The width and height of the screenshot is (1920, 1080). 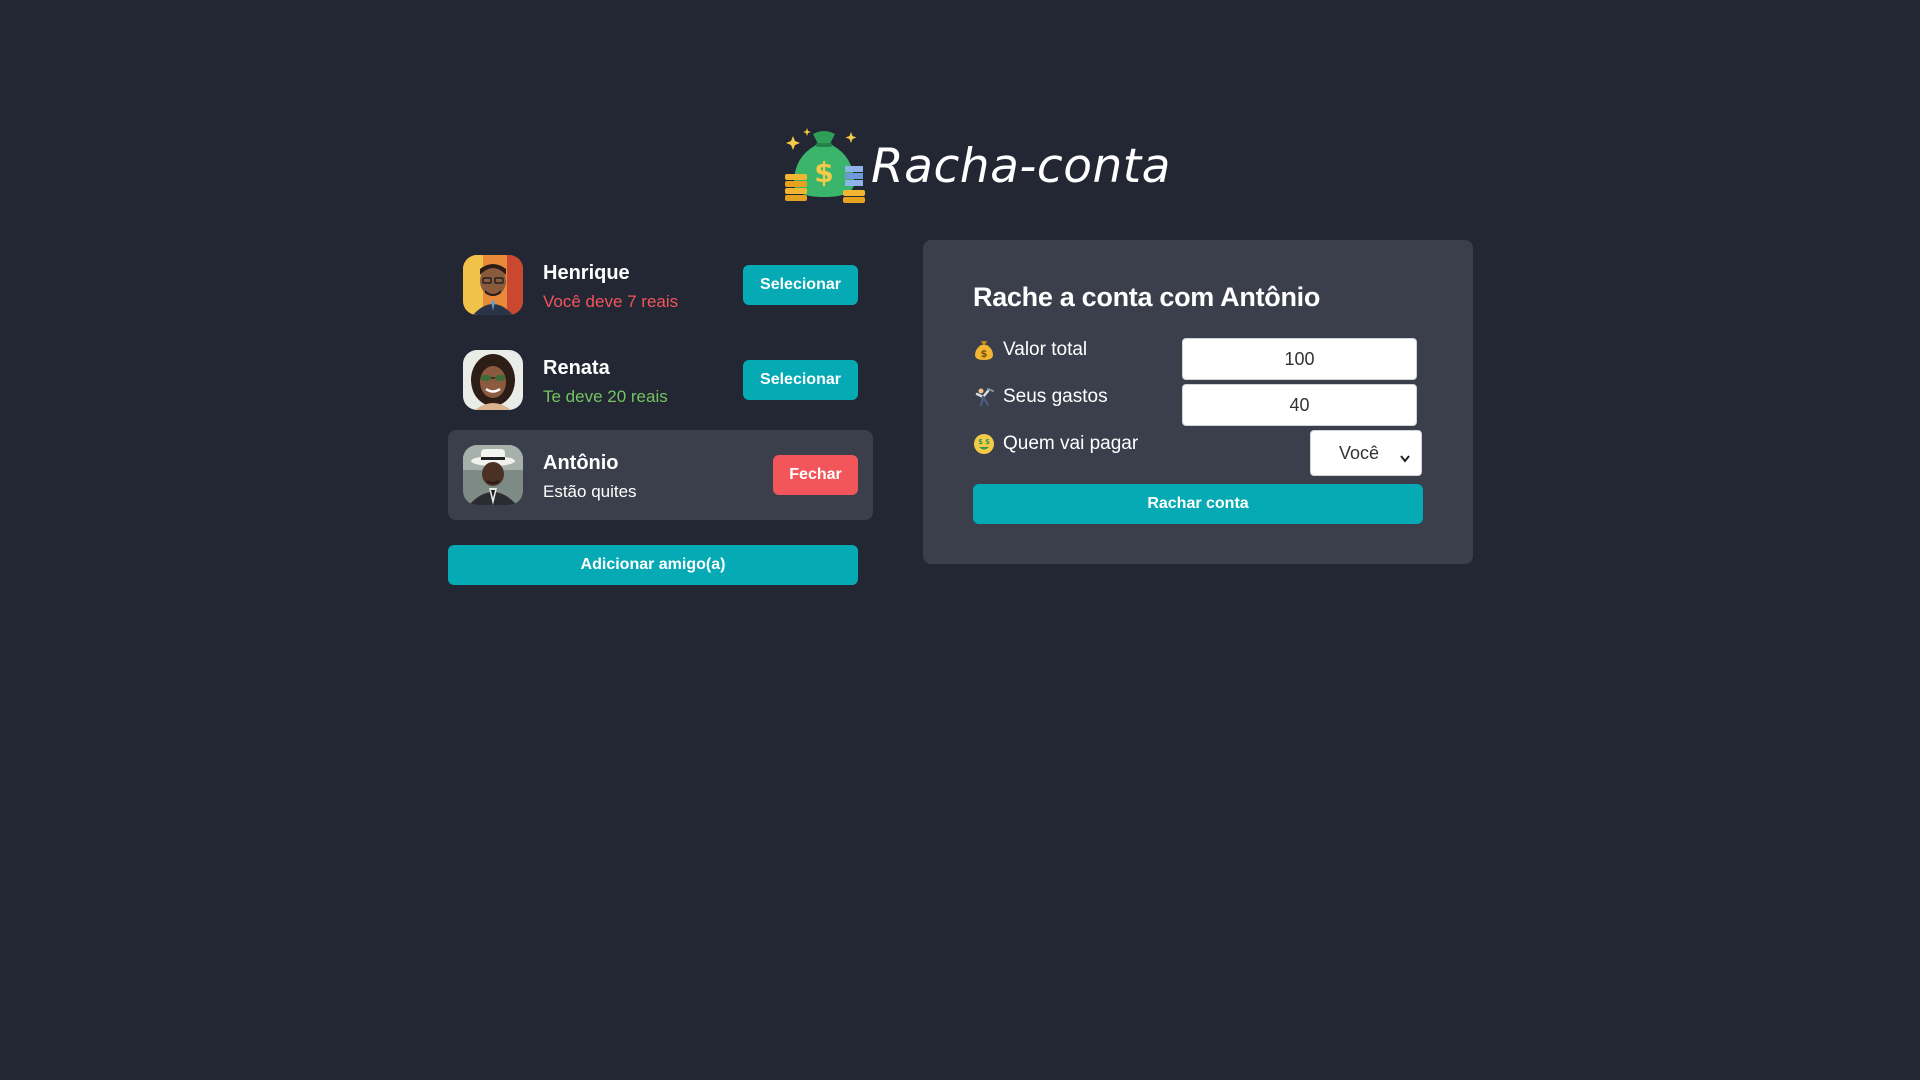 I want to click on friend-name: Renata, so click(x=576, y=368).